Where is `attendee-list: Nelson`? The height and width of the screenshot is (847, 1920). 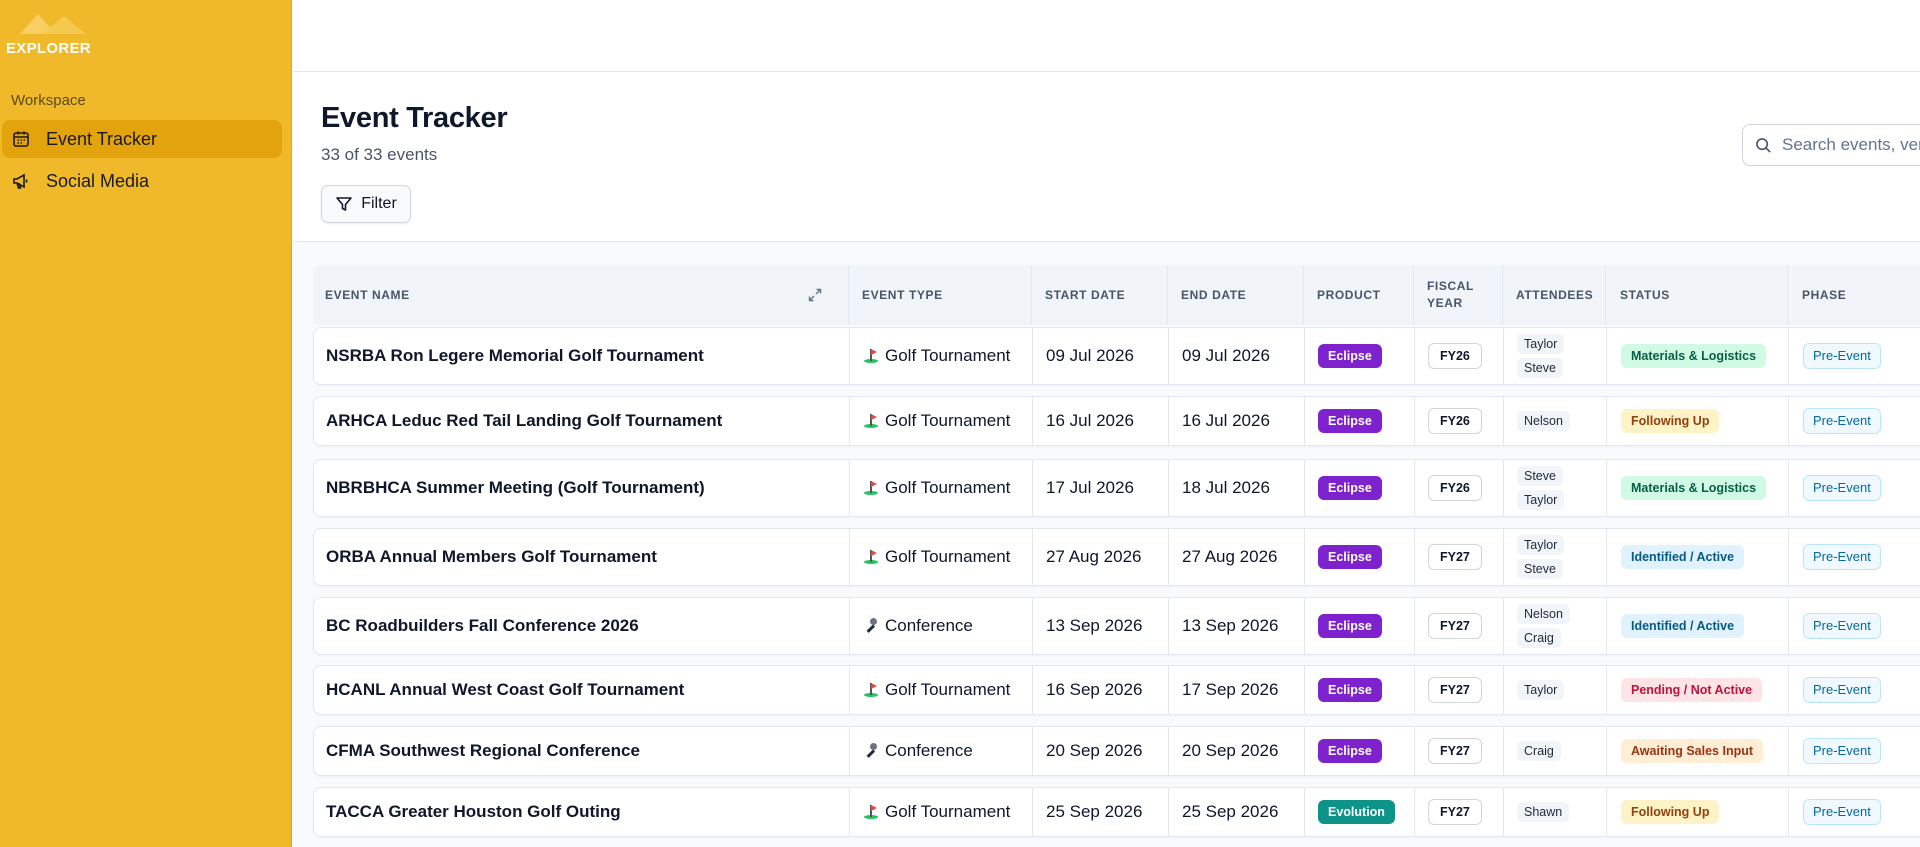 attendee-list: Nelson is located at coordinates (1543, 421).